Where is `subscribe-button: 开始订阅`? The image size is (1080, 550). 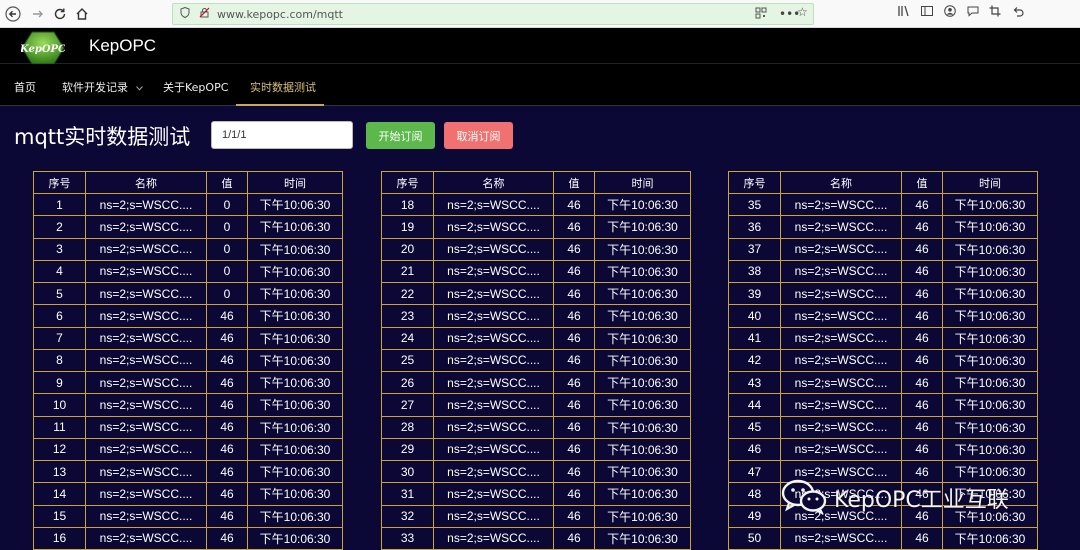
subscribe-button: 开始订阅 is located at coordinates (400, 135).